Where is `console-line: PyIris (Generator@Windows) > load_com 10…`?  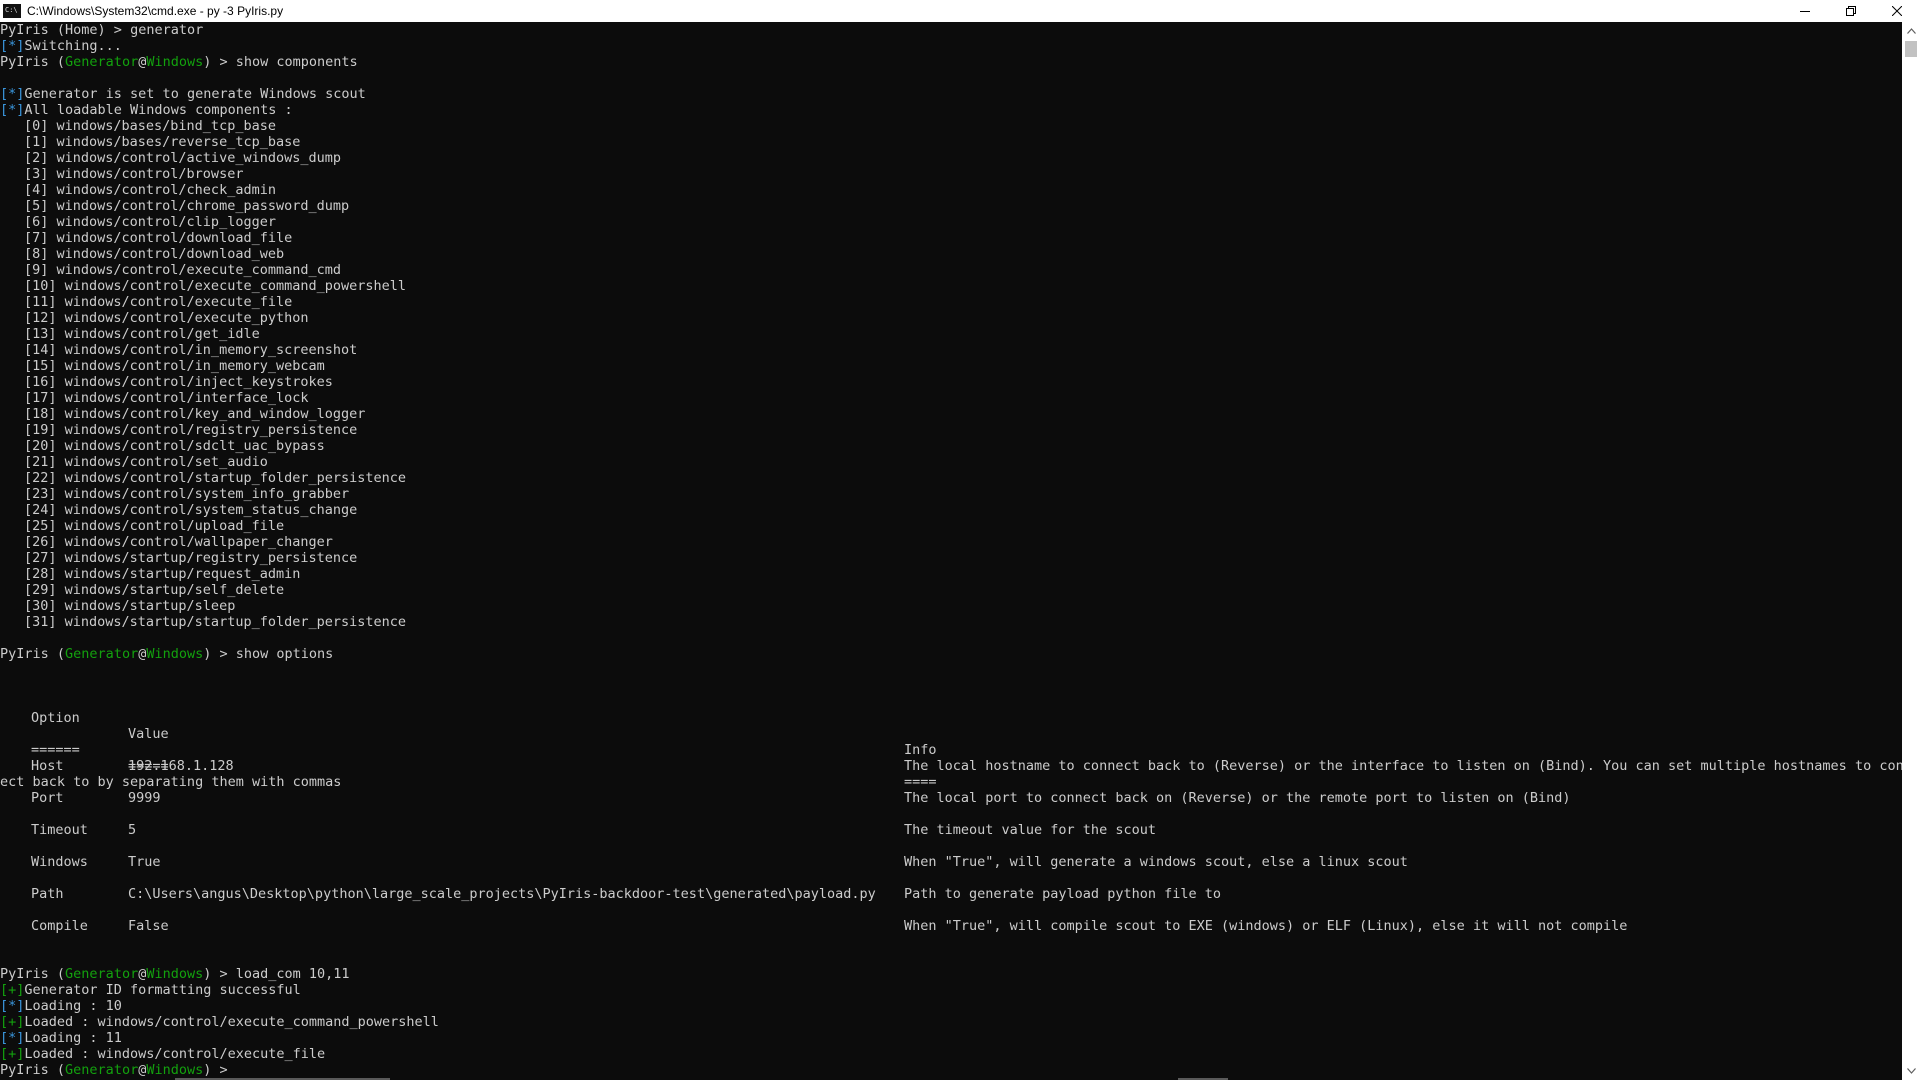 console-line: PyIris (Generator@Windows) > load_com 10… is located at coordinates (175, 974).